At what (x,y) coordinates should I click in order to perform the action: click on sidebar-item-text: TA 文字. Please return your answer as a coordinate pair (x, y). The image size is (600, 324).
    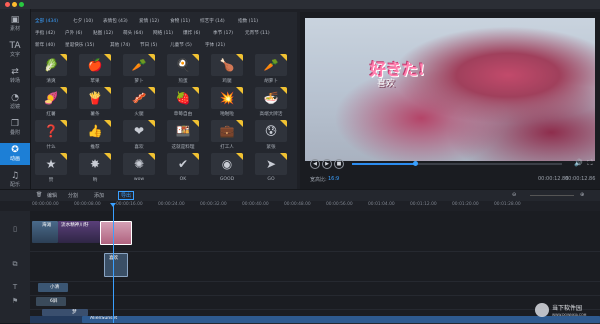
    Looking at the image, I should click on (15, 50).